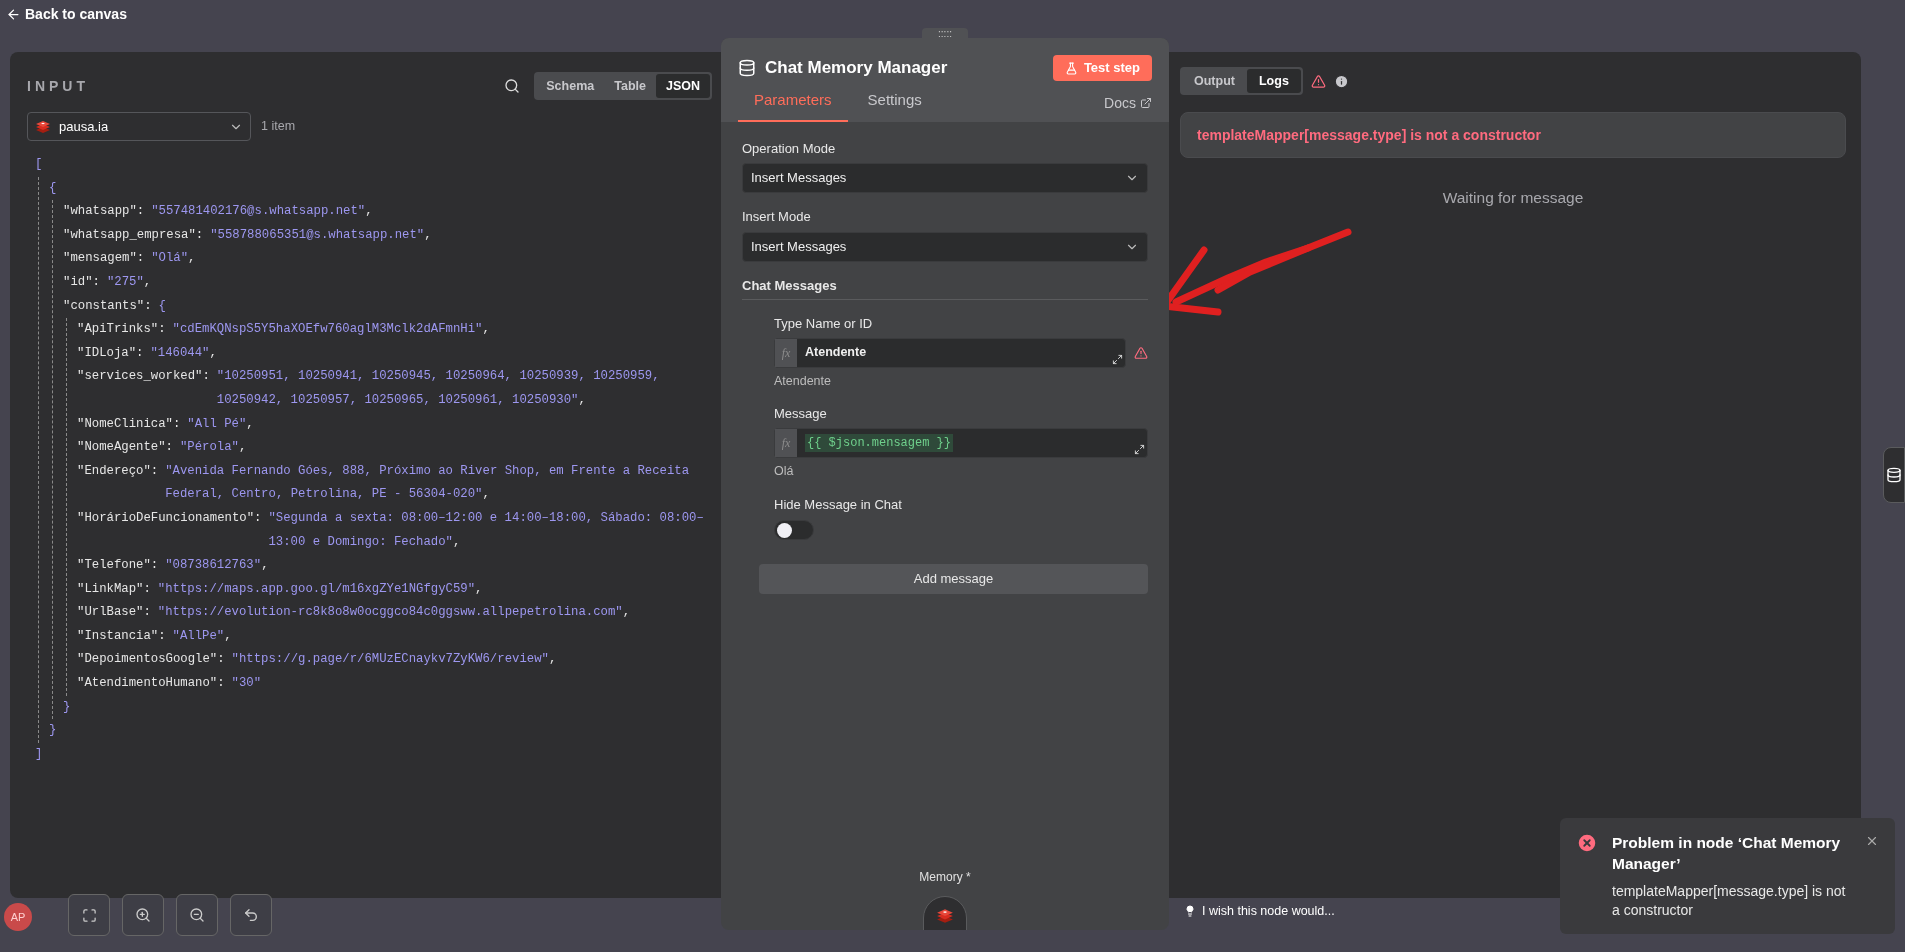  Describe the element at coordinates (512, 86) in the screenshot. I see `search-icon` at that location.